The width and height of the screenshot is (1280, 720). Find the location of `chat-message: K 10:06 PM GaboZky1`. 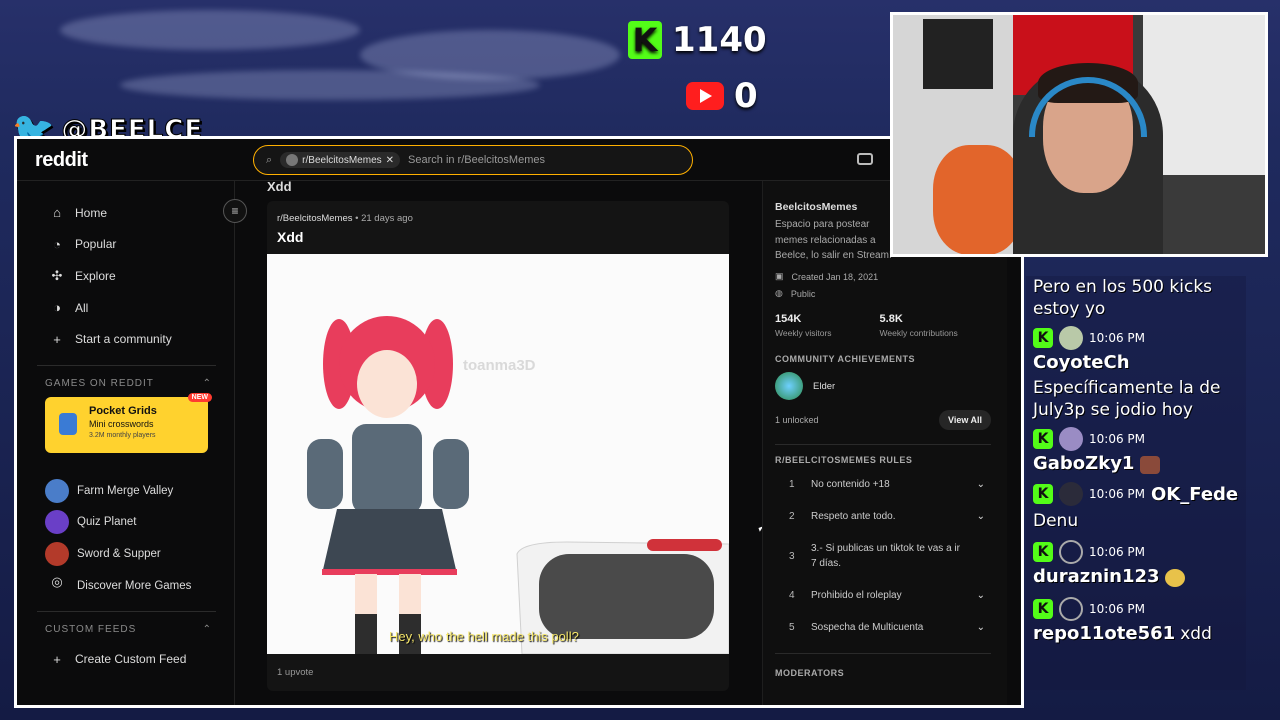

chat-message: K 10:06 PM GaboZky1 is located at coordinates (1136, 449).